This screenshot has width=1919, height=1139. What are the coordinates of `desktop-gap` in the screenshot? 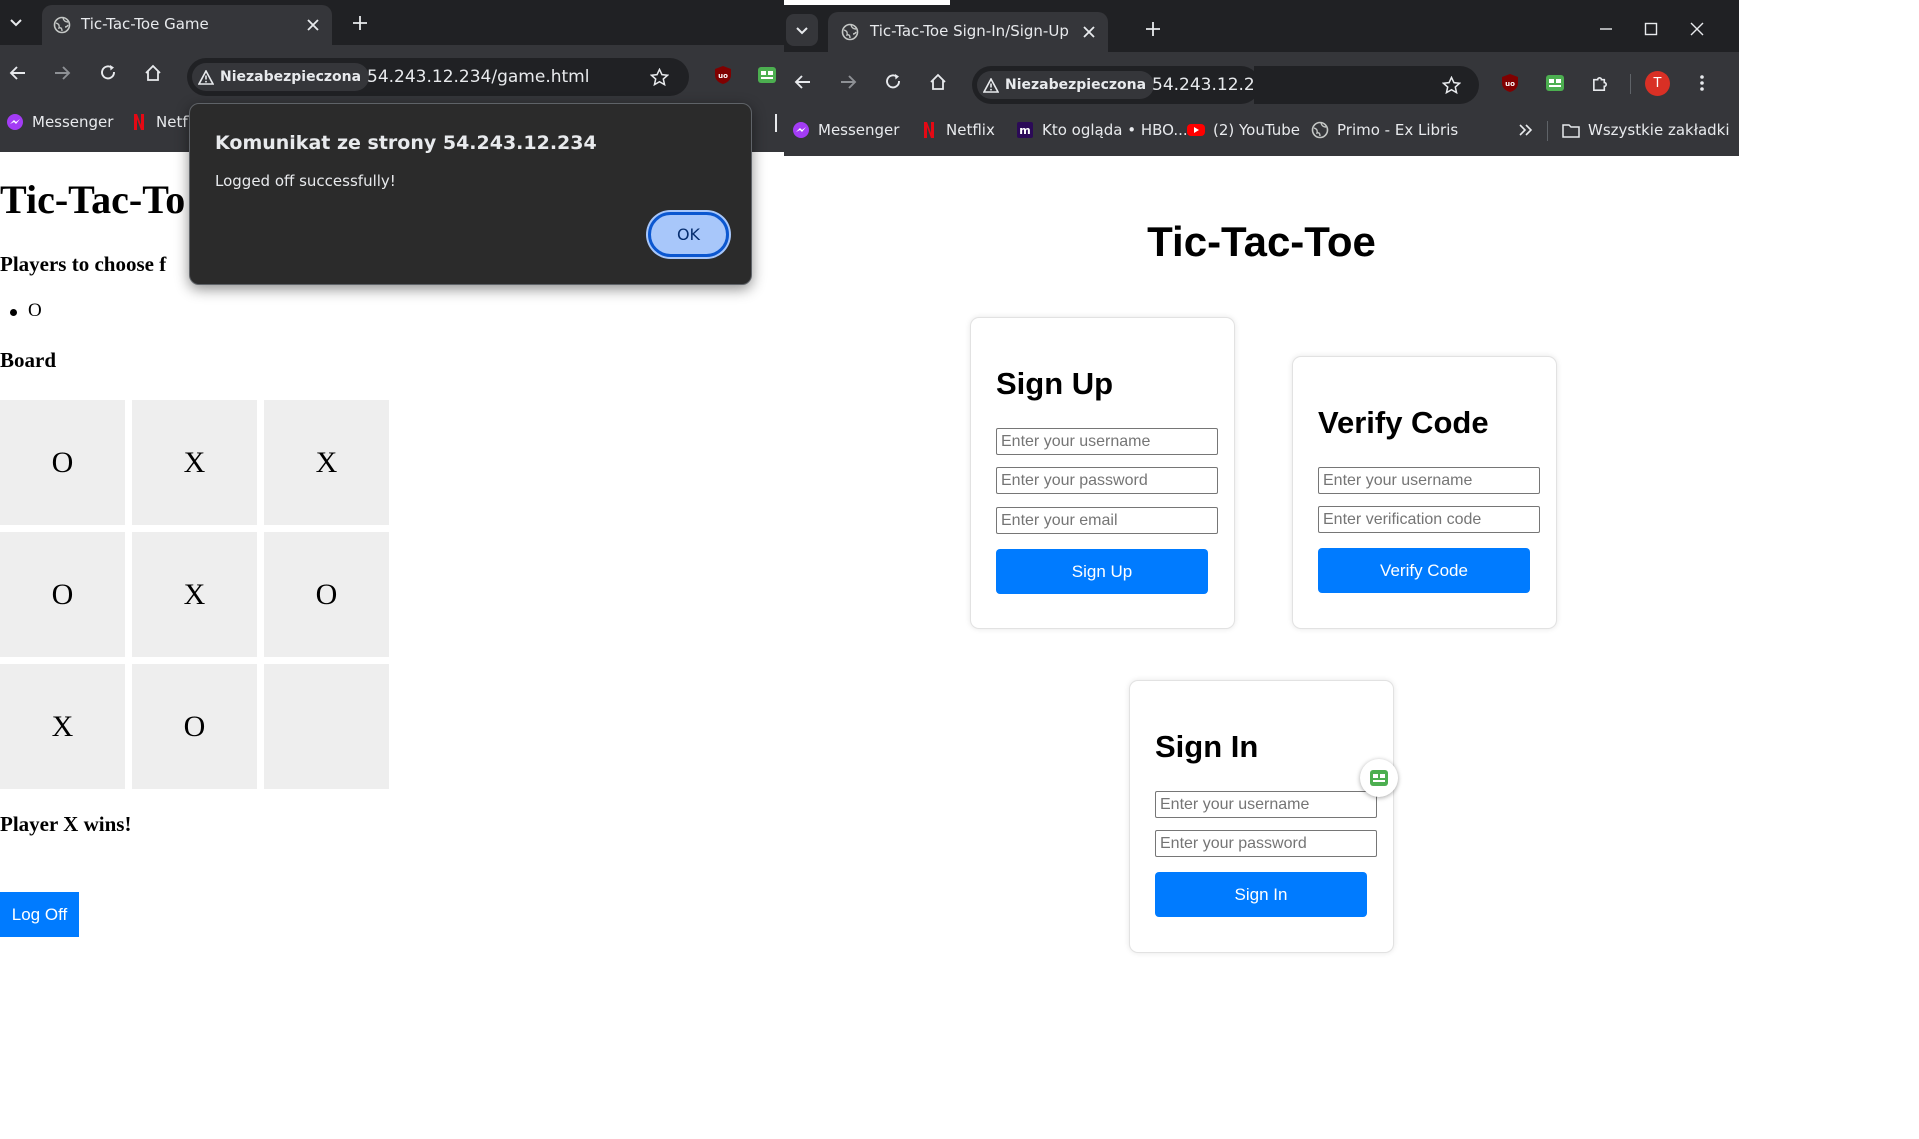 It's located at (867, 2).